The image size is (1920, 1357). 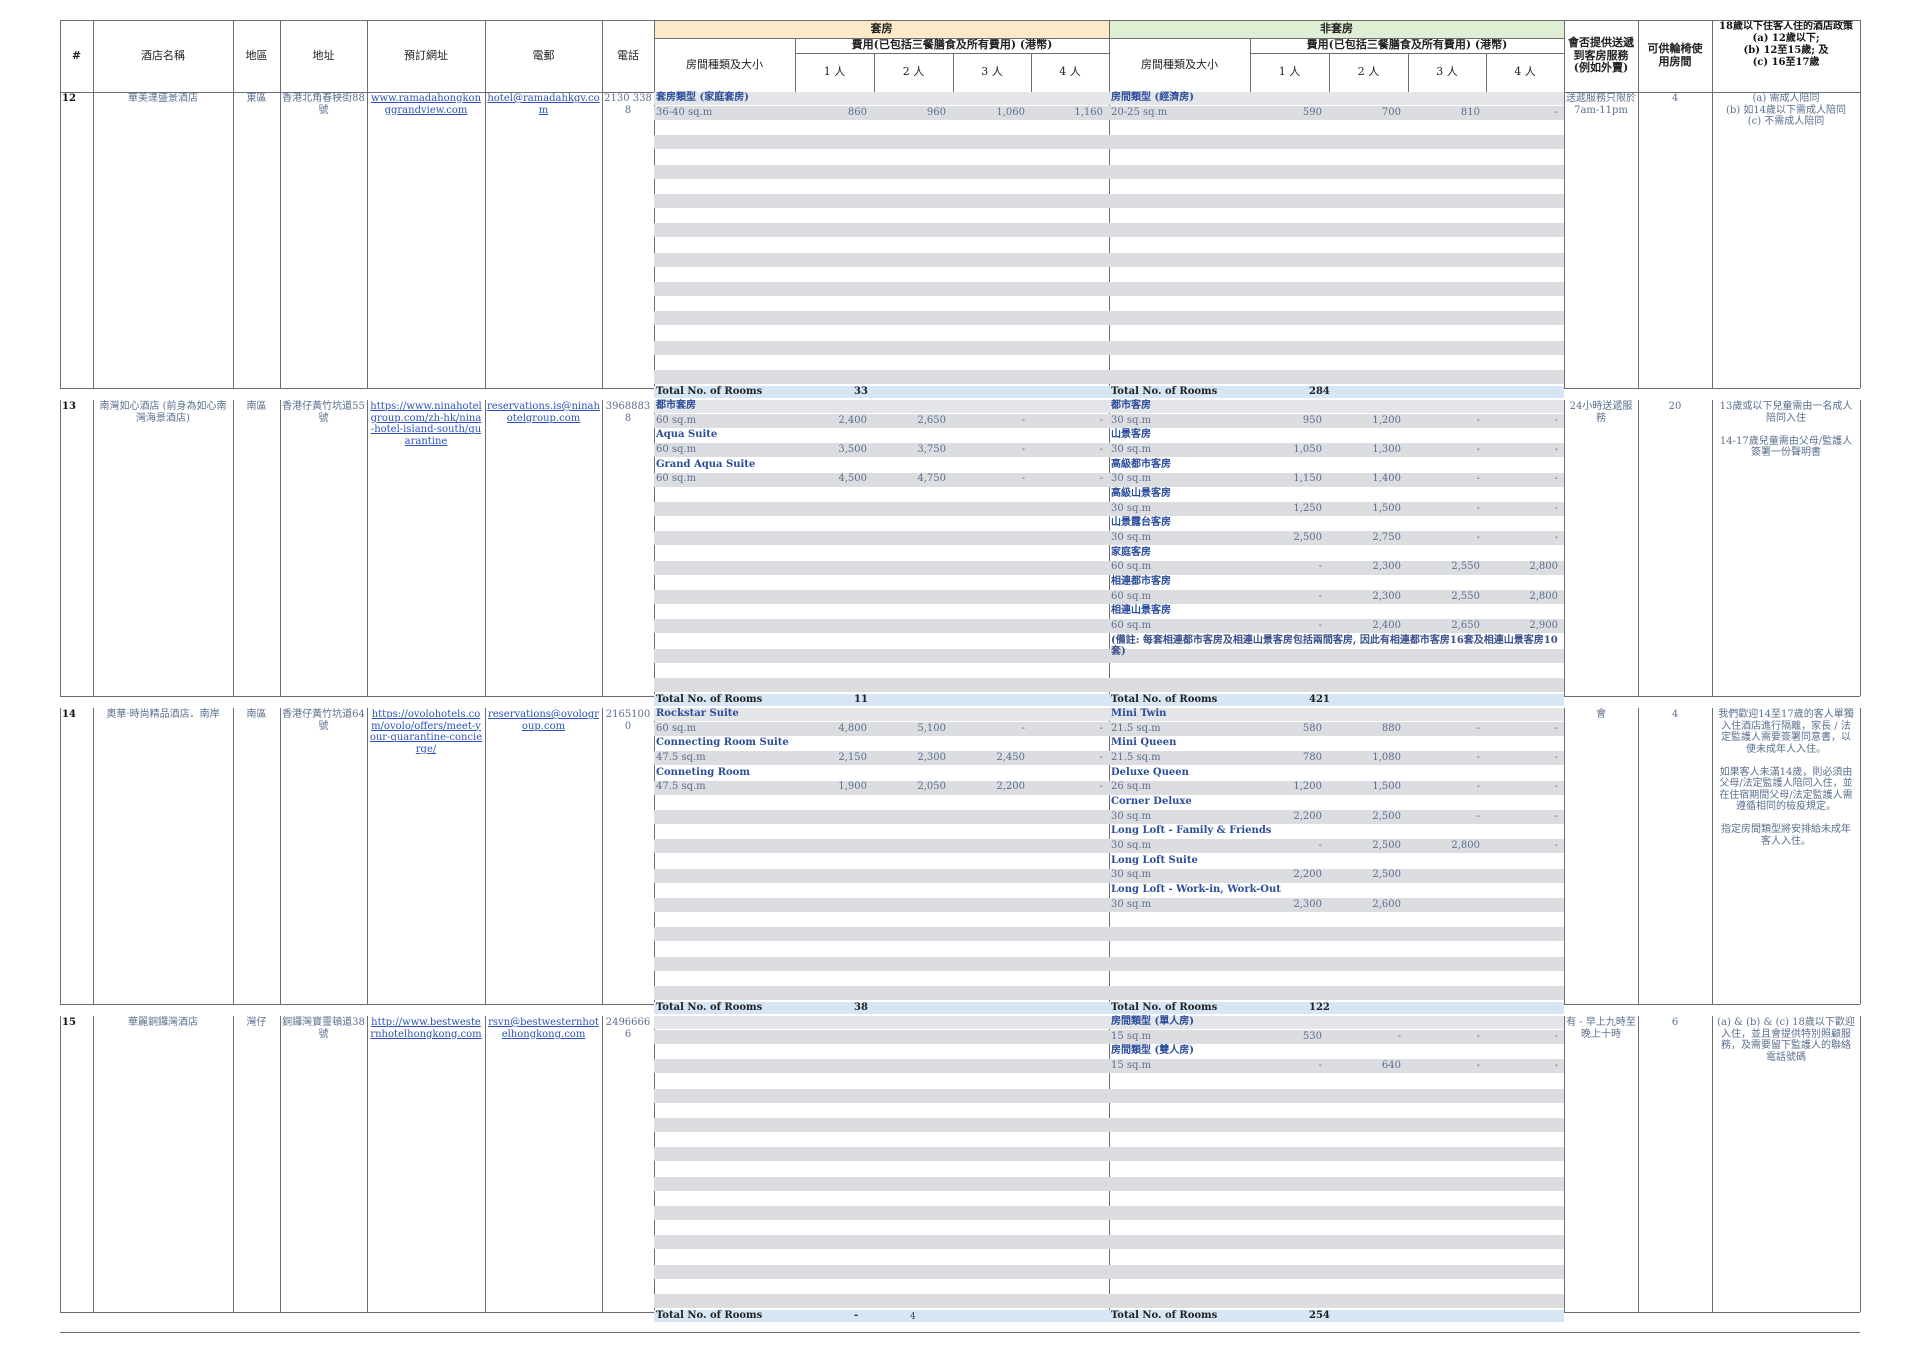 What do you see at coordinates (543, 720) in the screenshot?
I see `email-link: reservations@ovologroup.com` at bounding box center [543, 720].